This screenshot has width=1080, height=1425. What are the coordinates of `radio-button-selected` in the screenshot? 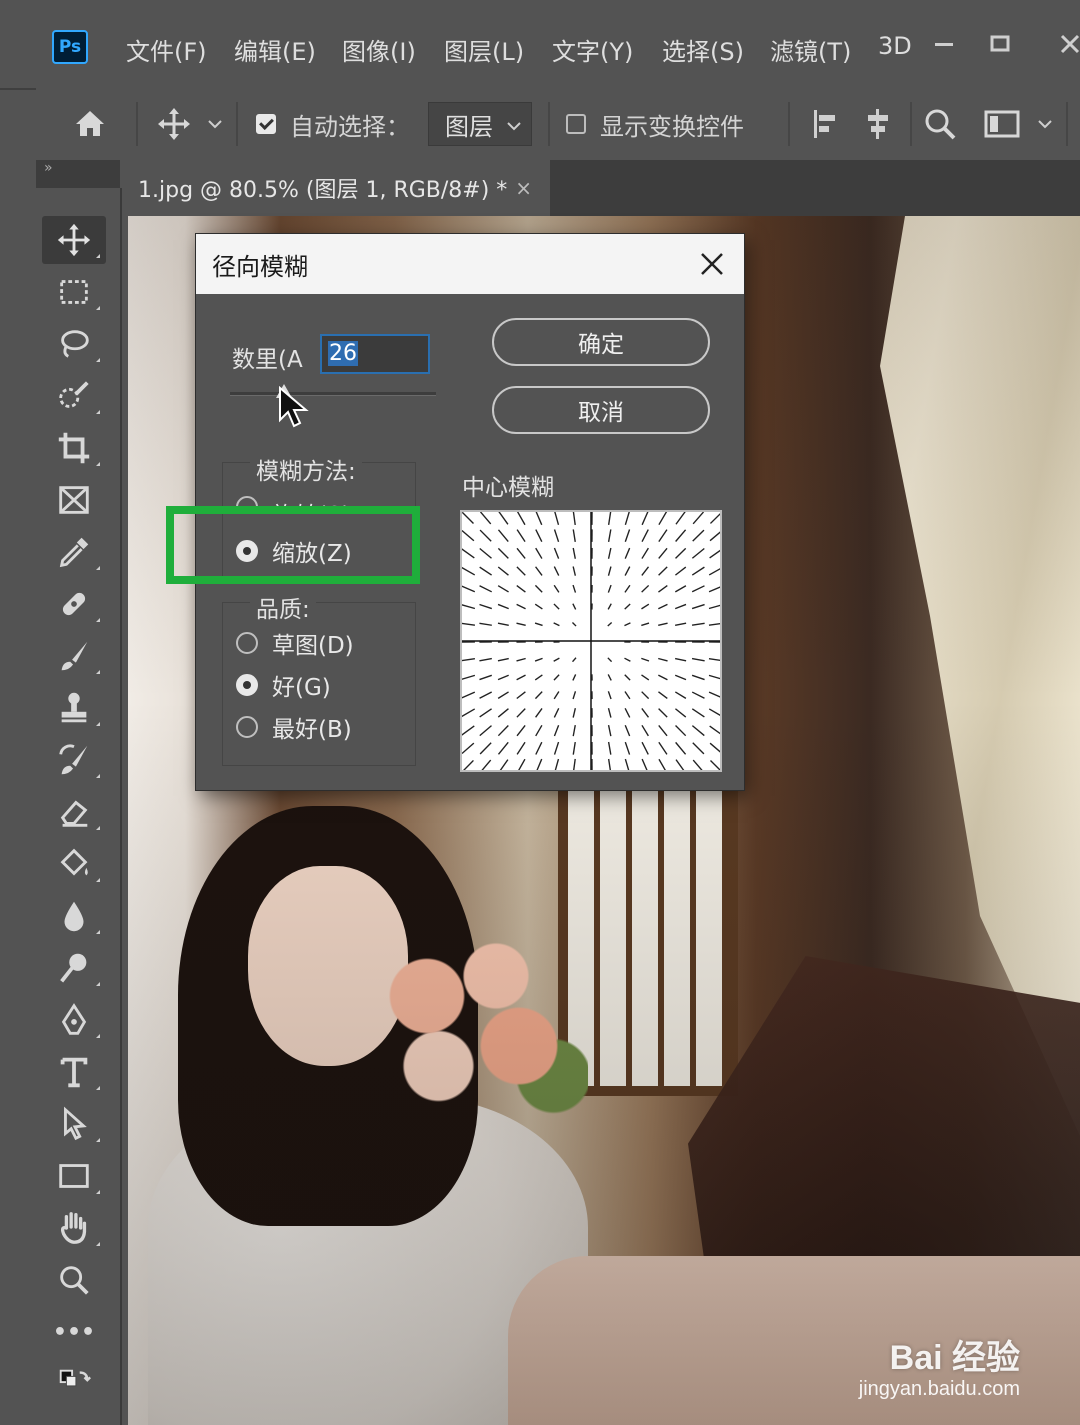 It's located at (247, 685).